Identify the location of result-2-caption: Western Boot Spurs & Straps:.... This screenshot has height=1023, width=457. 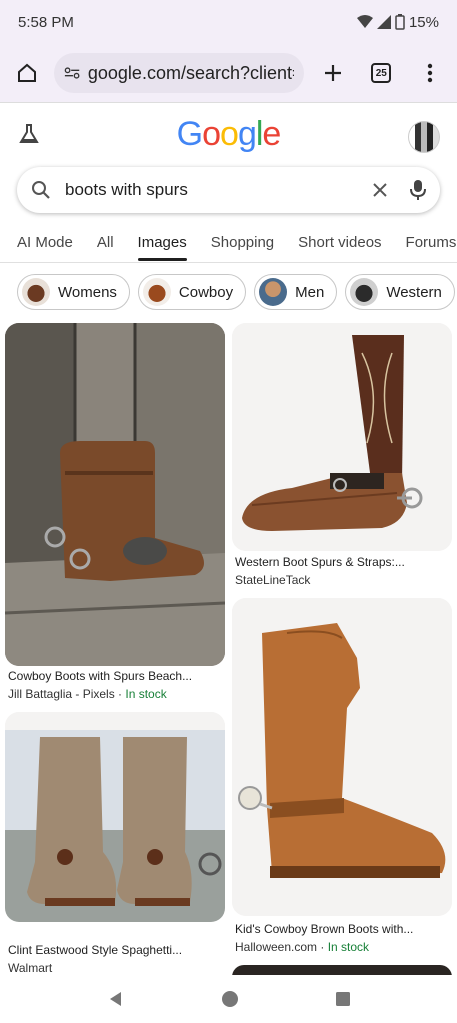
(320, 562).